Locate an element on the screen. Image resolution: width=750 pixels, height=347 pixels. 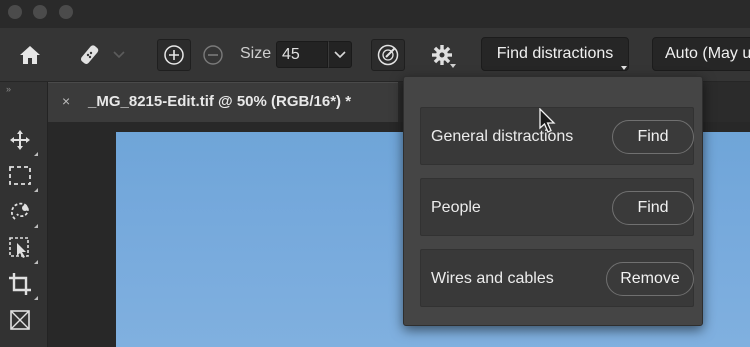
frame-tool is located at coordinates (20, 320).